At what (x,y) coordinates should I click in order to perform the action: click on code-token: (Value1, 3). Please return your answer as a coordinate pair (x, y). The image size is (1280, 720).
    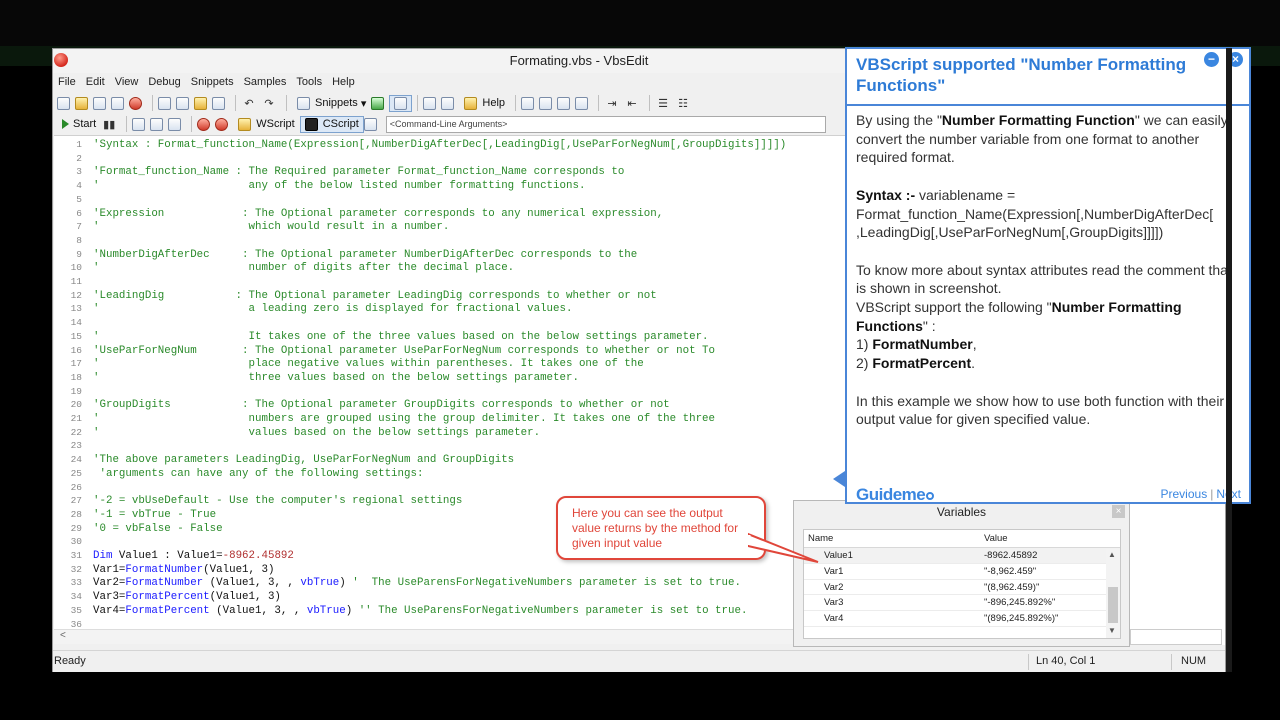
    Looking at the image, I should click on (245, 597).